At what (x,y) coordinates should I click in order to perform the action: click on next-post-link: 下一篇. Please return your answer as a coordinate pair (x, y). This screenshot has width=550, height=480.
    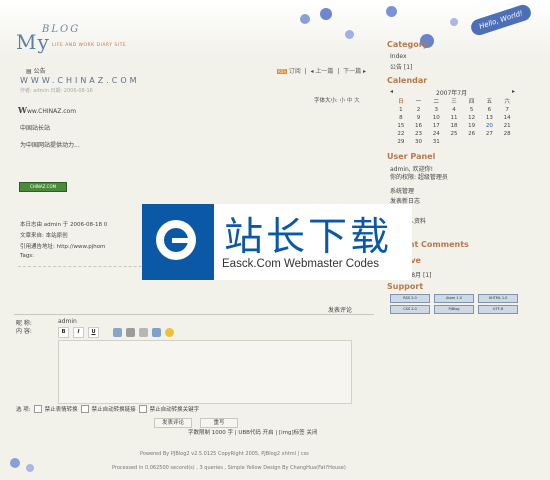
    Looking at the image, I should click on (352, 71).